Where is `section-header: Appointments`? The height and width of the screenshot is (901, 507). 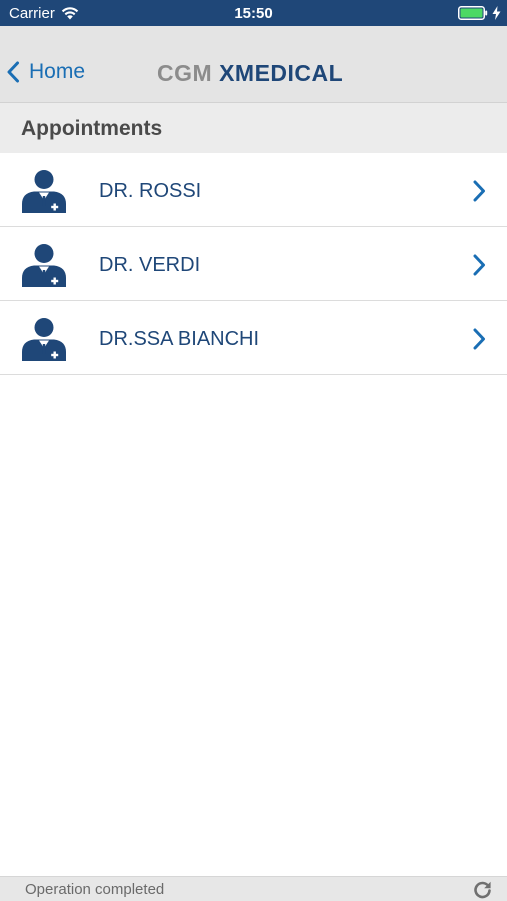
section-header: Appointments is located at coordinates (253, 128).